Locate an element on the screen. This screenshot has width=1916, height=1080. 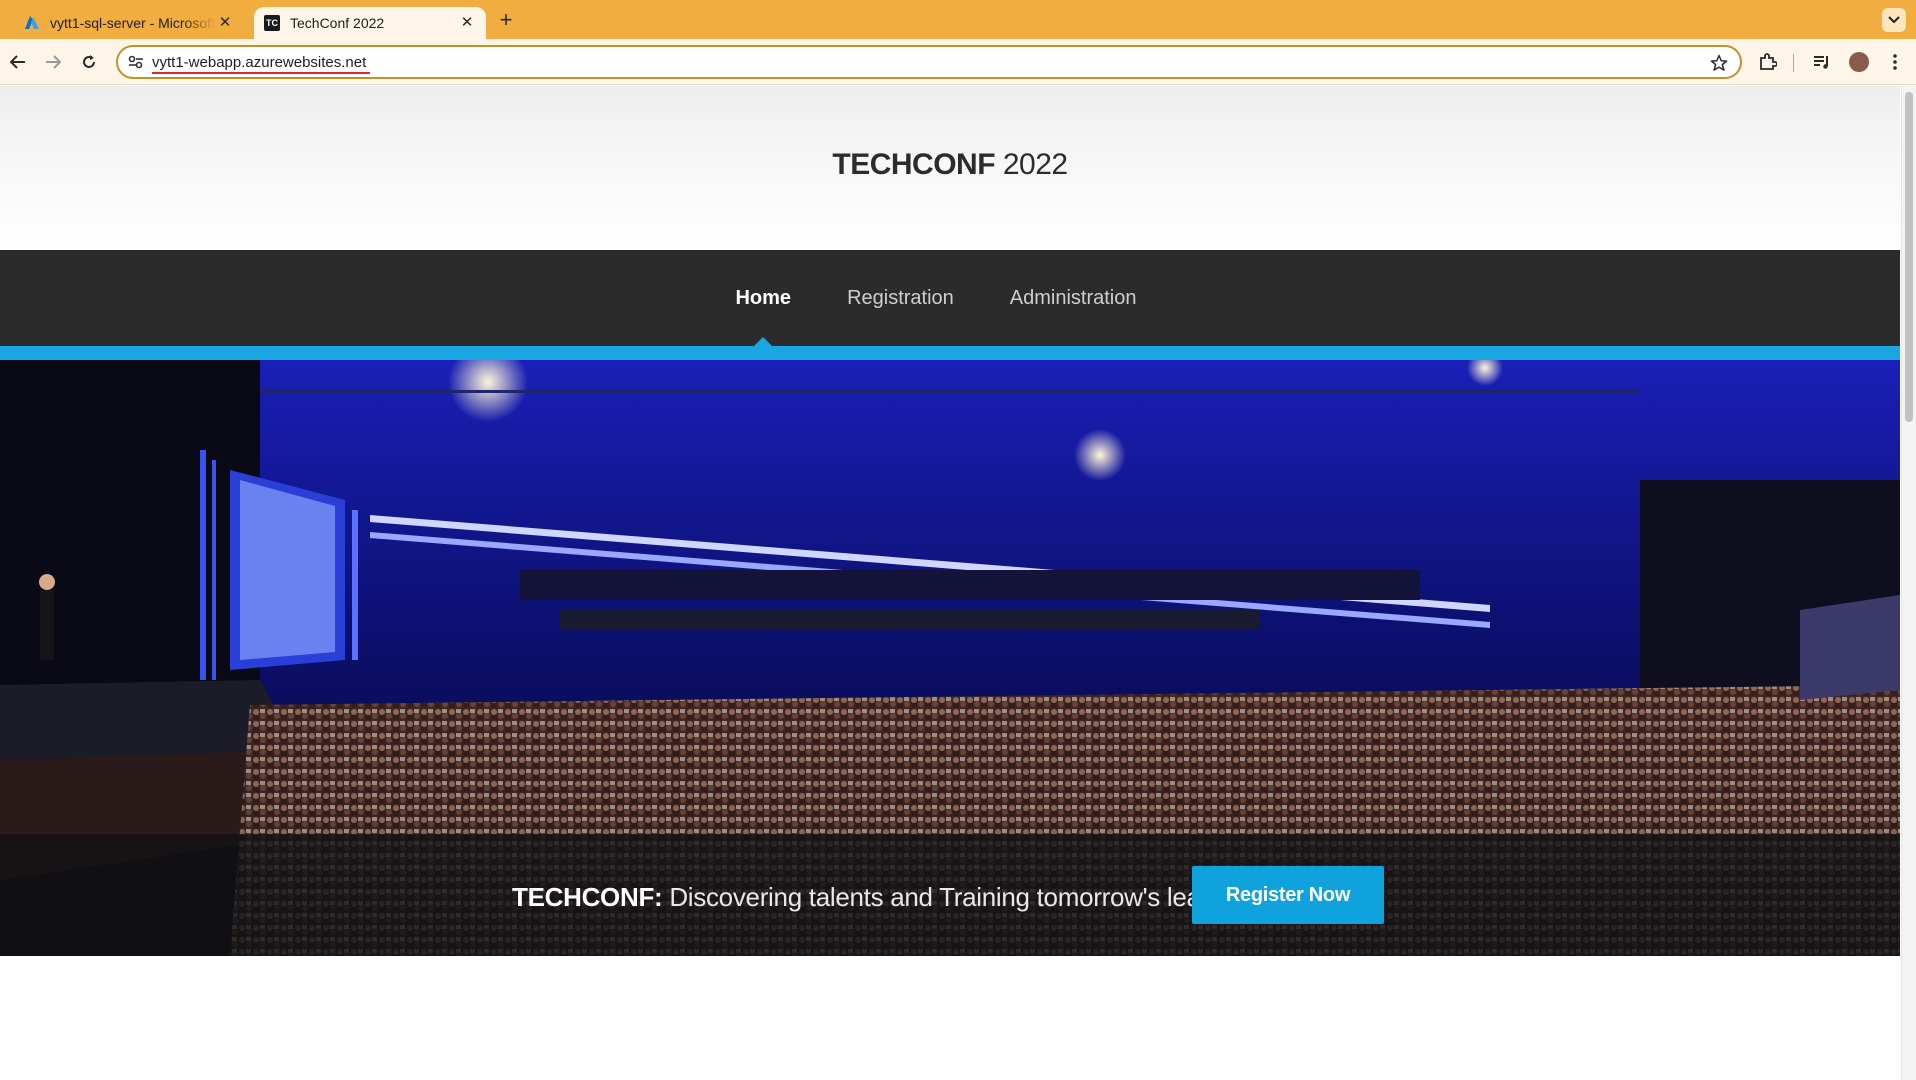
browser-toolbar: vytt1-webapp.azurewebsites.net is located at coordinates (958, 62).